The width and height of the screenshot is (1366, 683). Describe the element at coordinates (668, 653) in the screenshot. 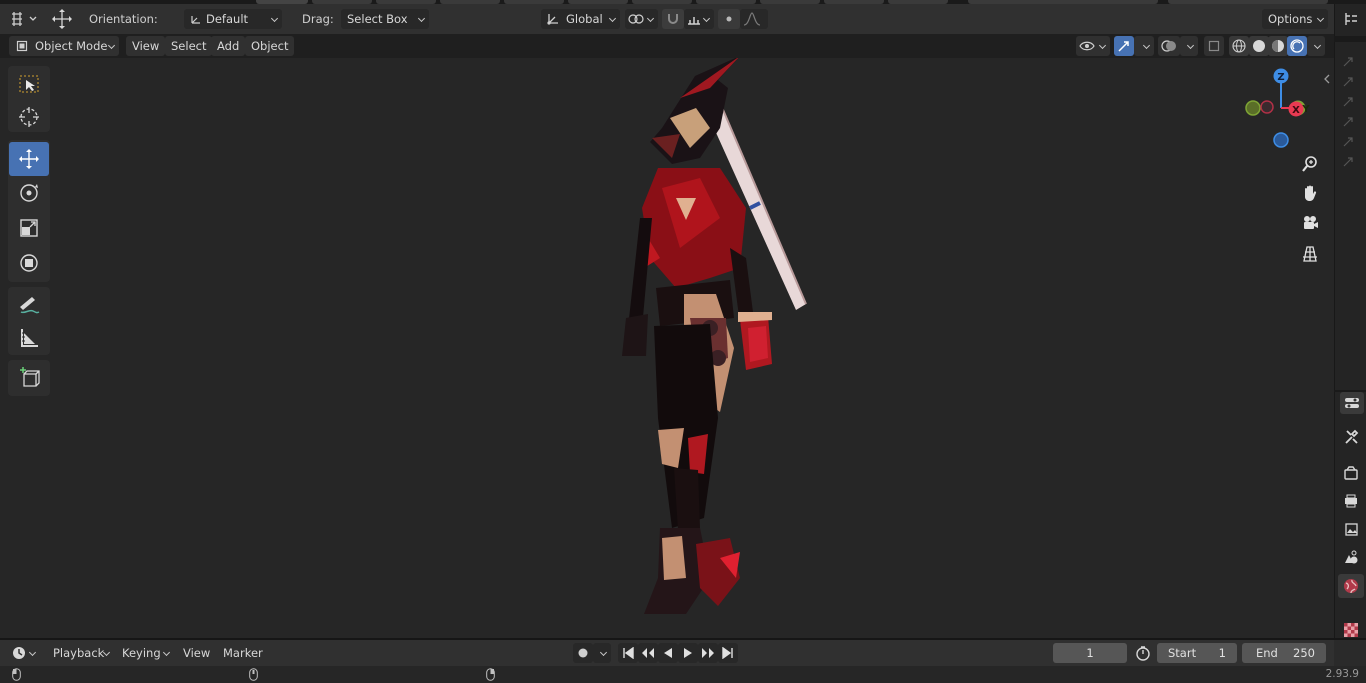

I see `play-reverse-button` at that location.